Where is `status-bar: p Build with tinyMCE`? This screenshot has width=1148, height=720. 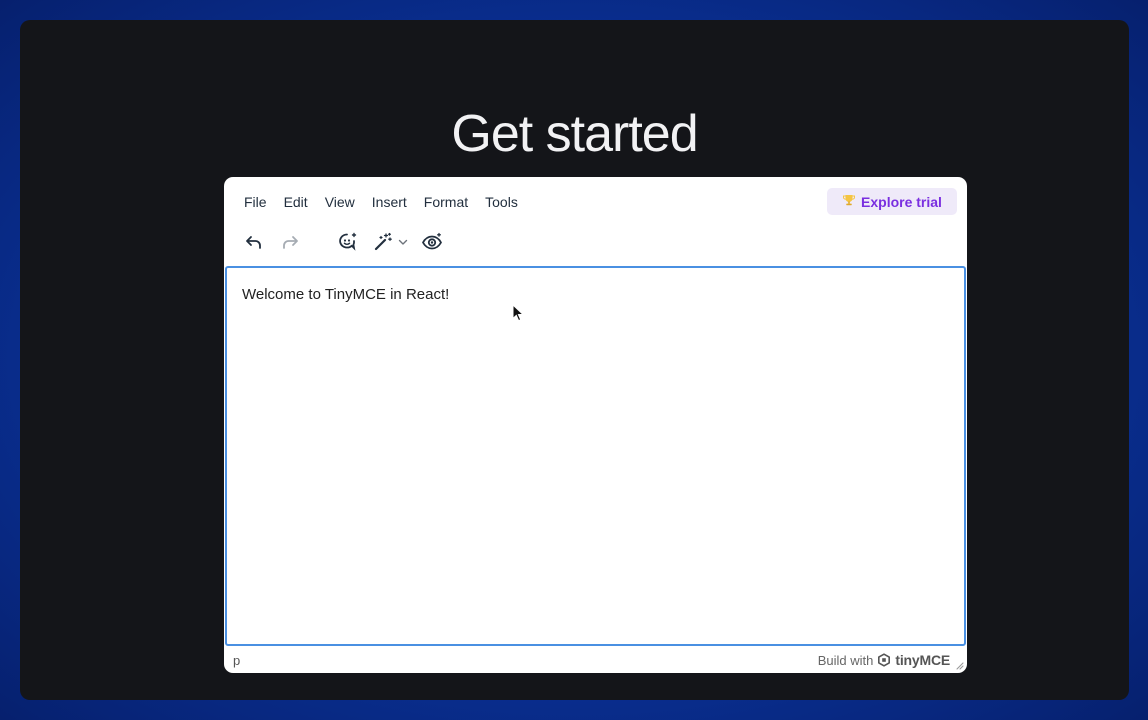 status-bar: p Build with tinyMCE is located at coordinates (595, 660).